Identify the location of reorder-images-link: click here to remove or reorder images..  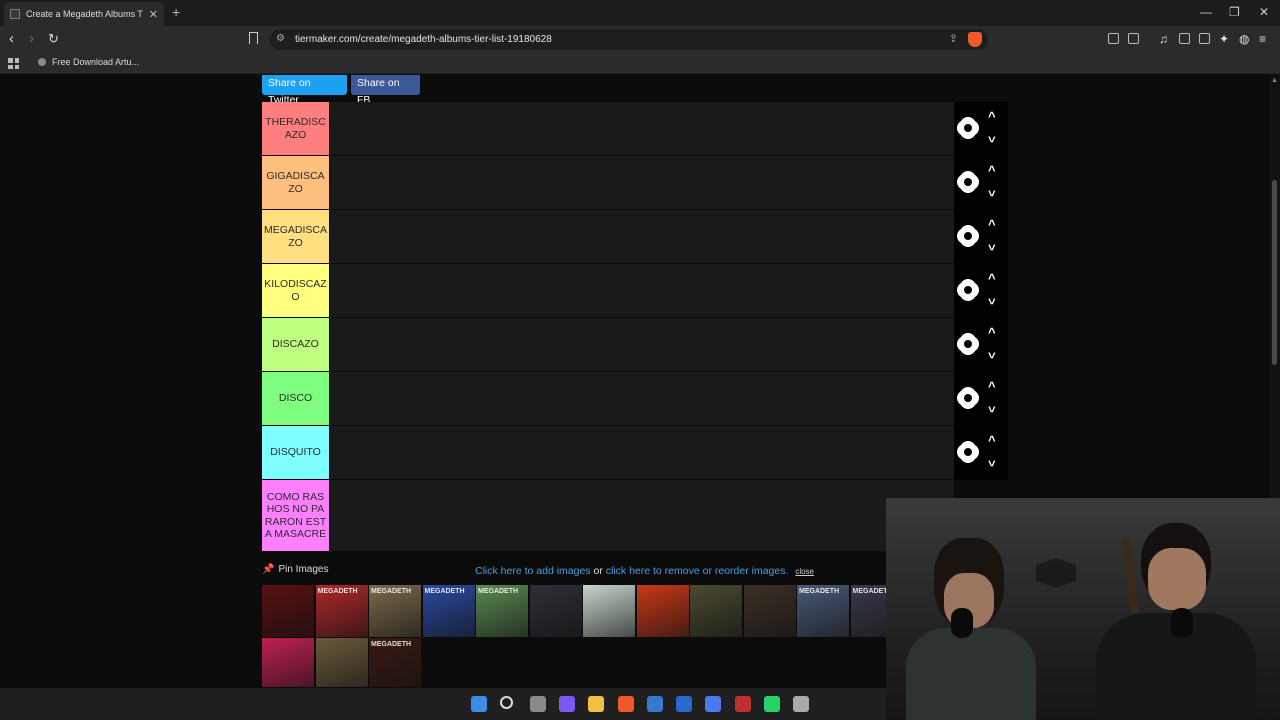
(697, 571).